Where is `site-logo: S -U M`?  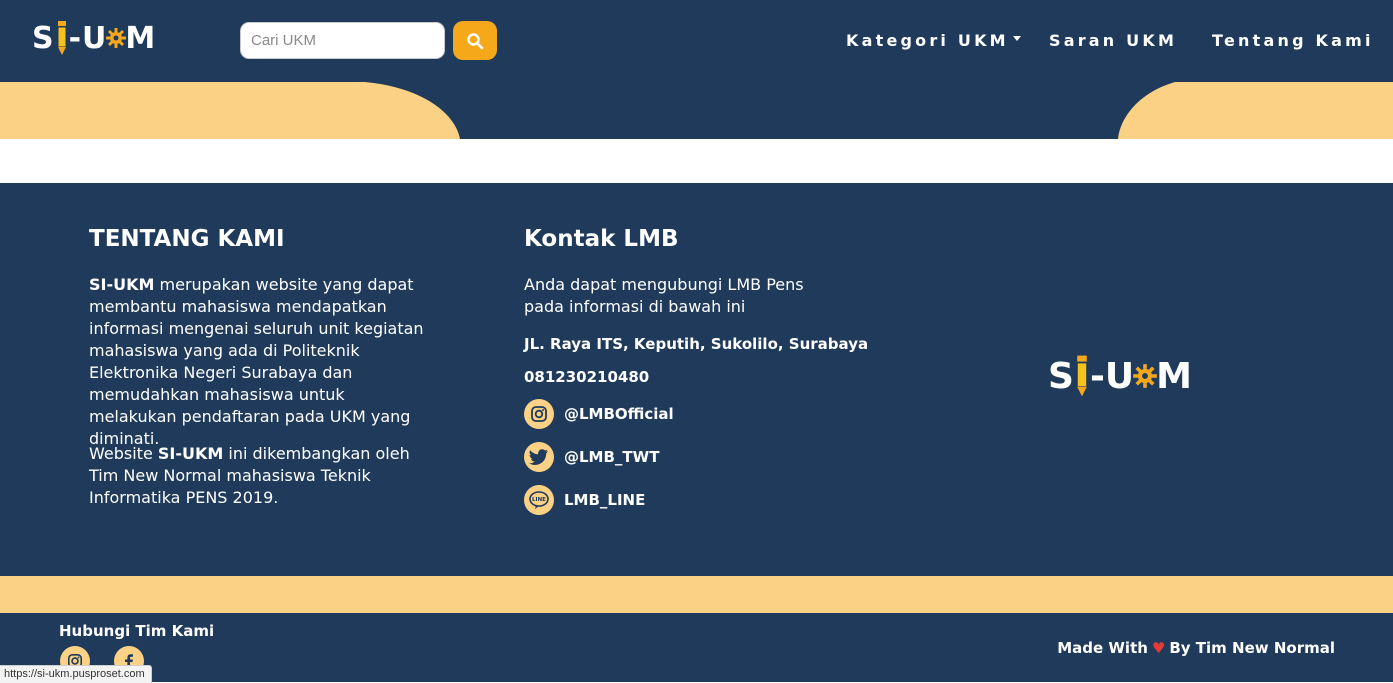 site-logo: S -U M is located at coordinates (94, 38).